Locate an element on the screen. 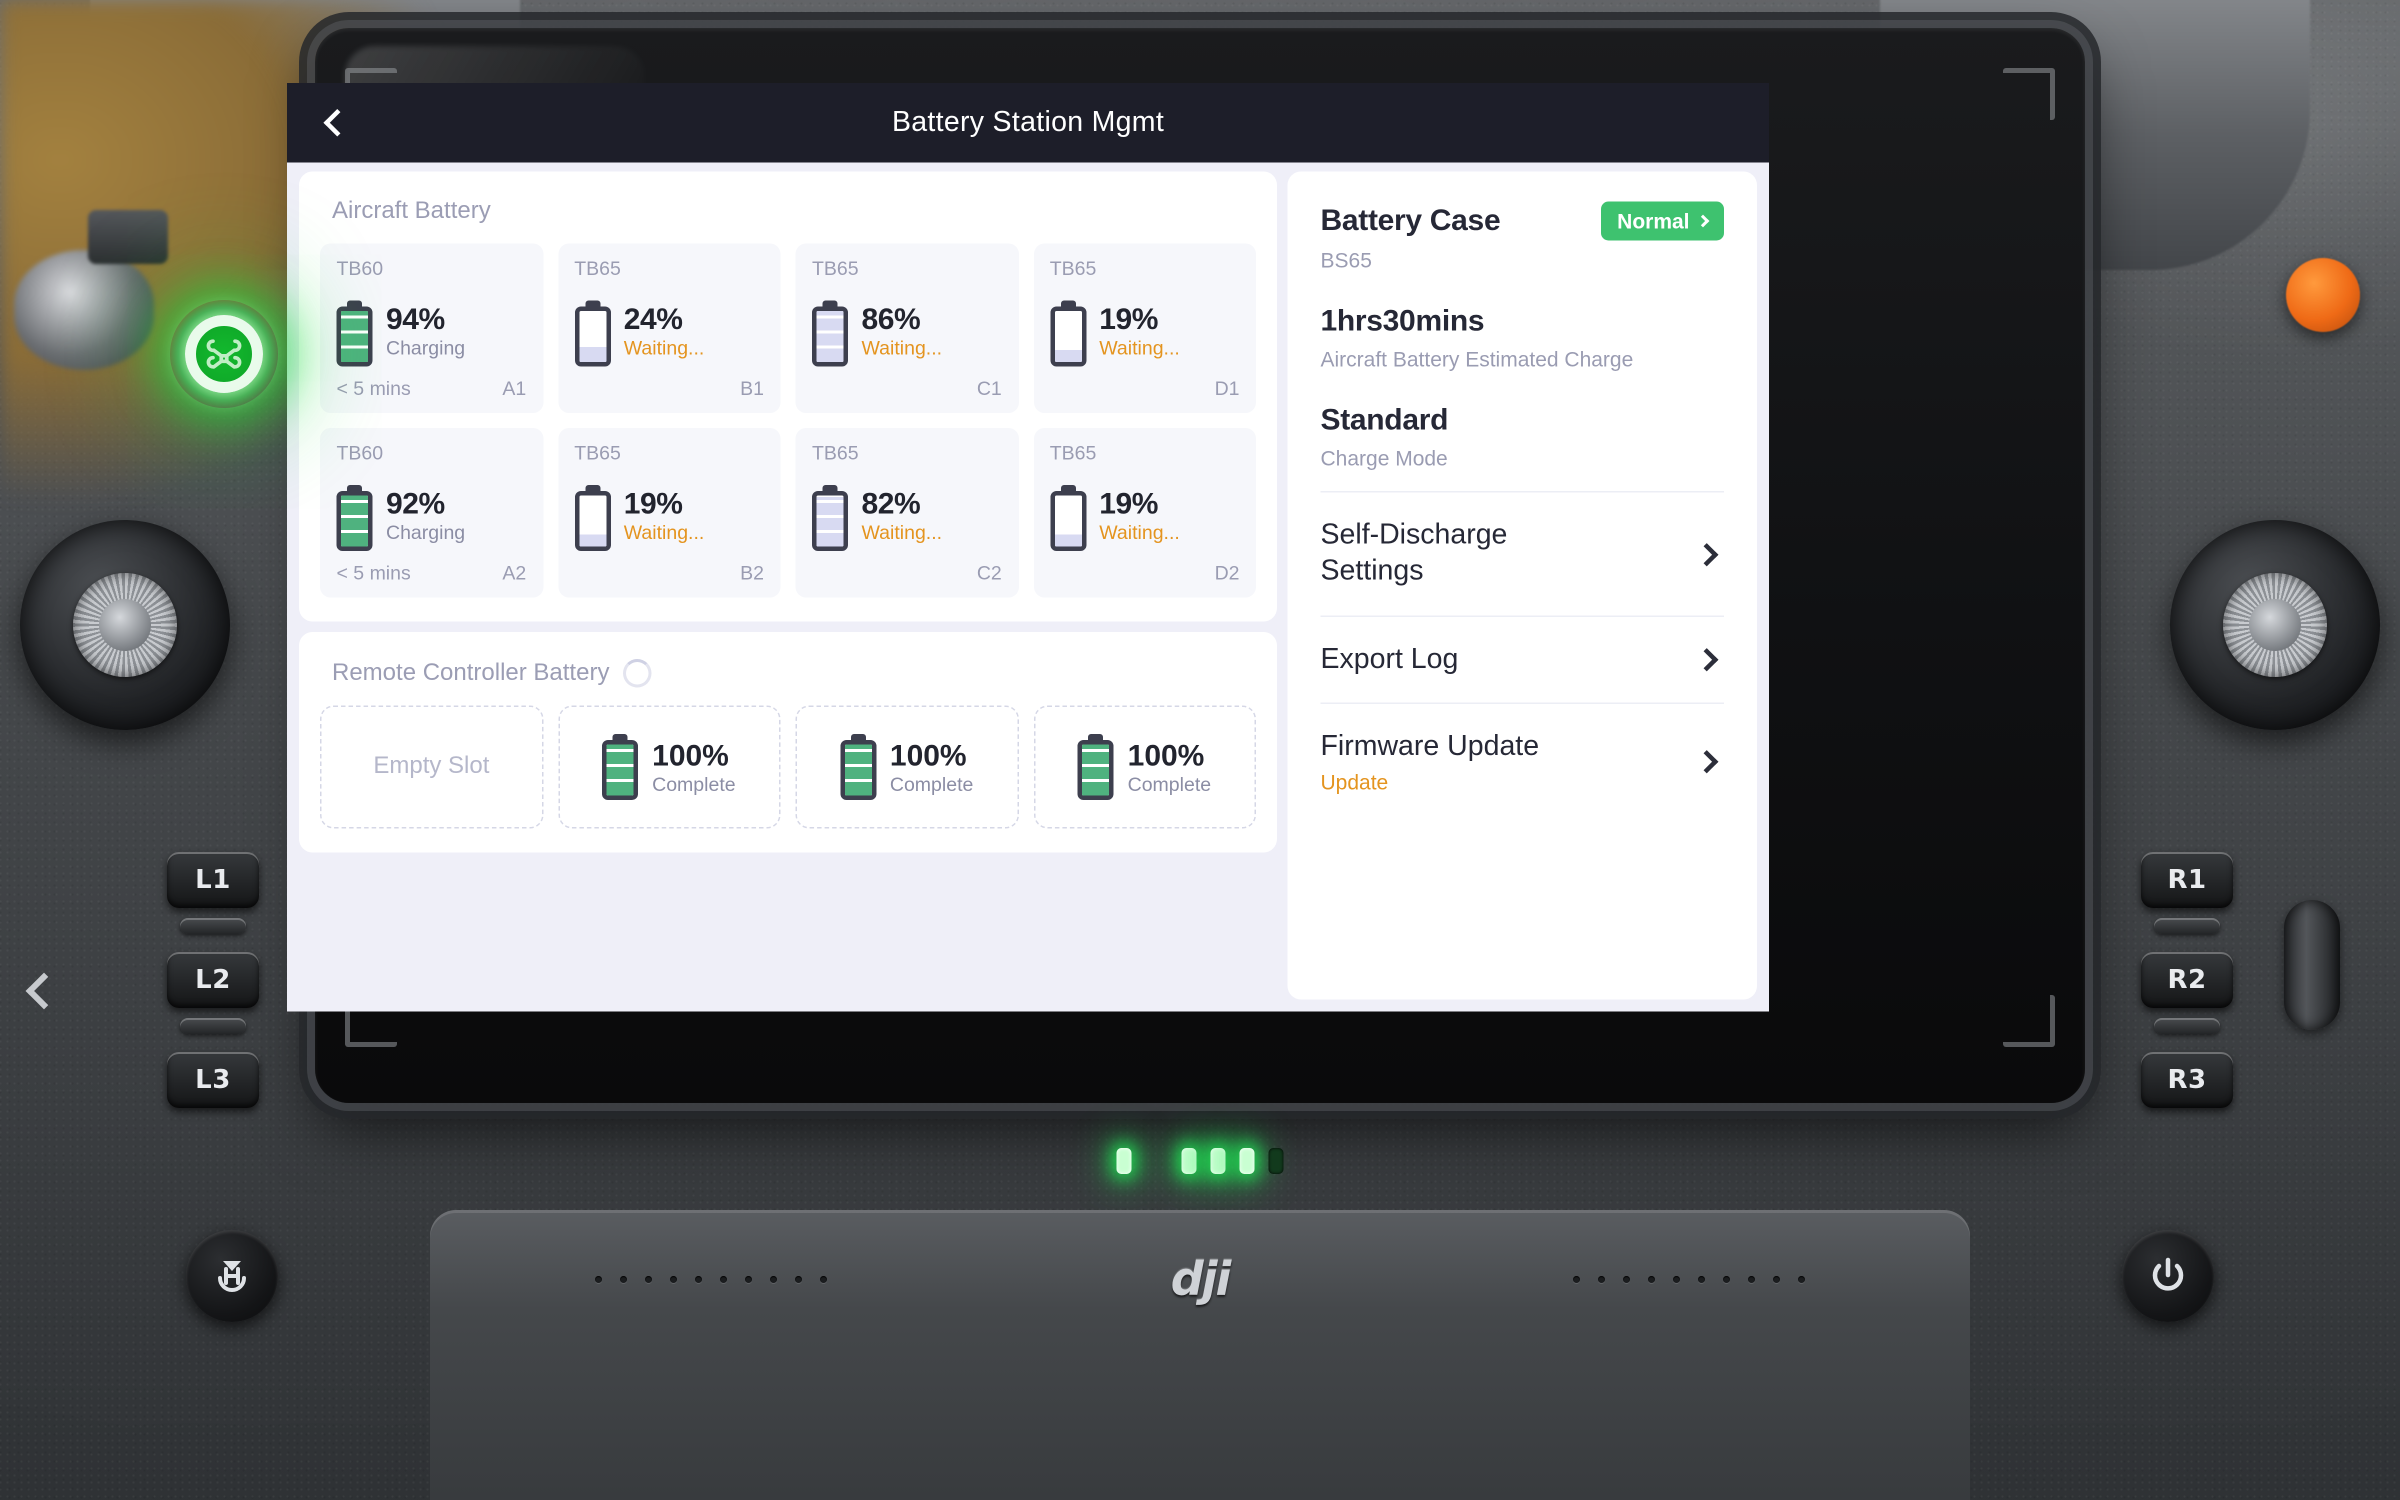  aircraft-battery-title: Aircraft Battery is located at coordinates (788, 199).